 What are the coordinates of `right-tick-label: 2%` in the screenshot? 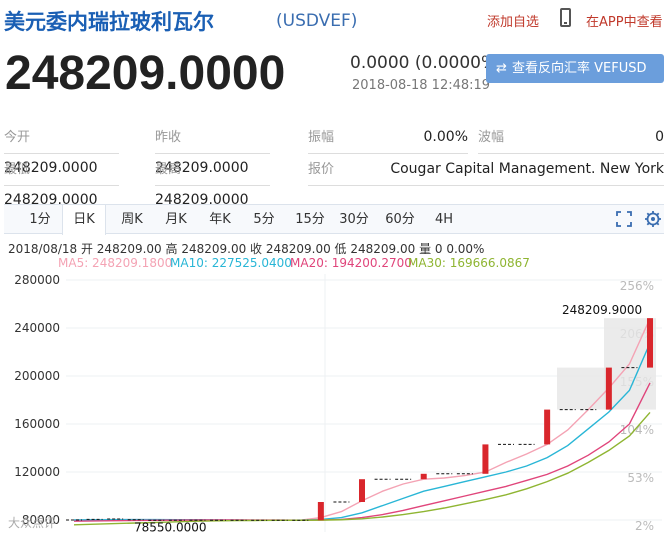 It's located at (644, 526).